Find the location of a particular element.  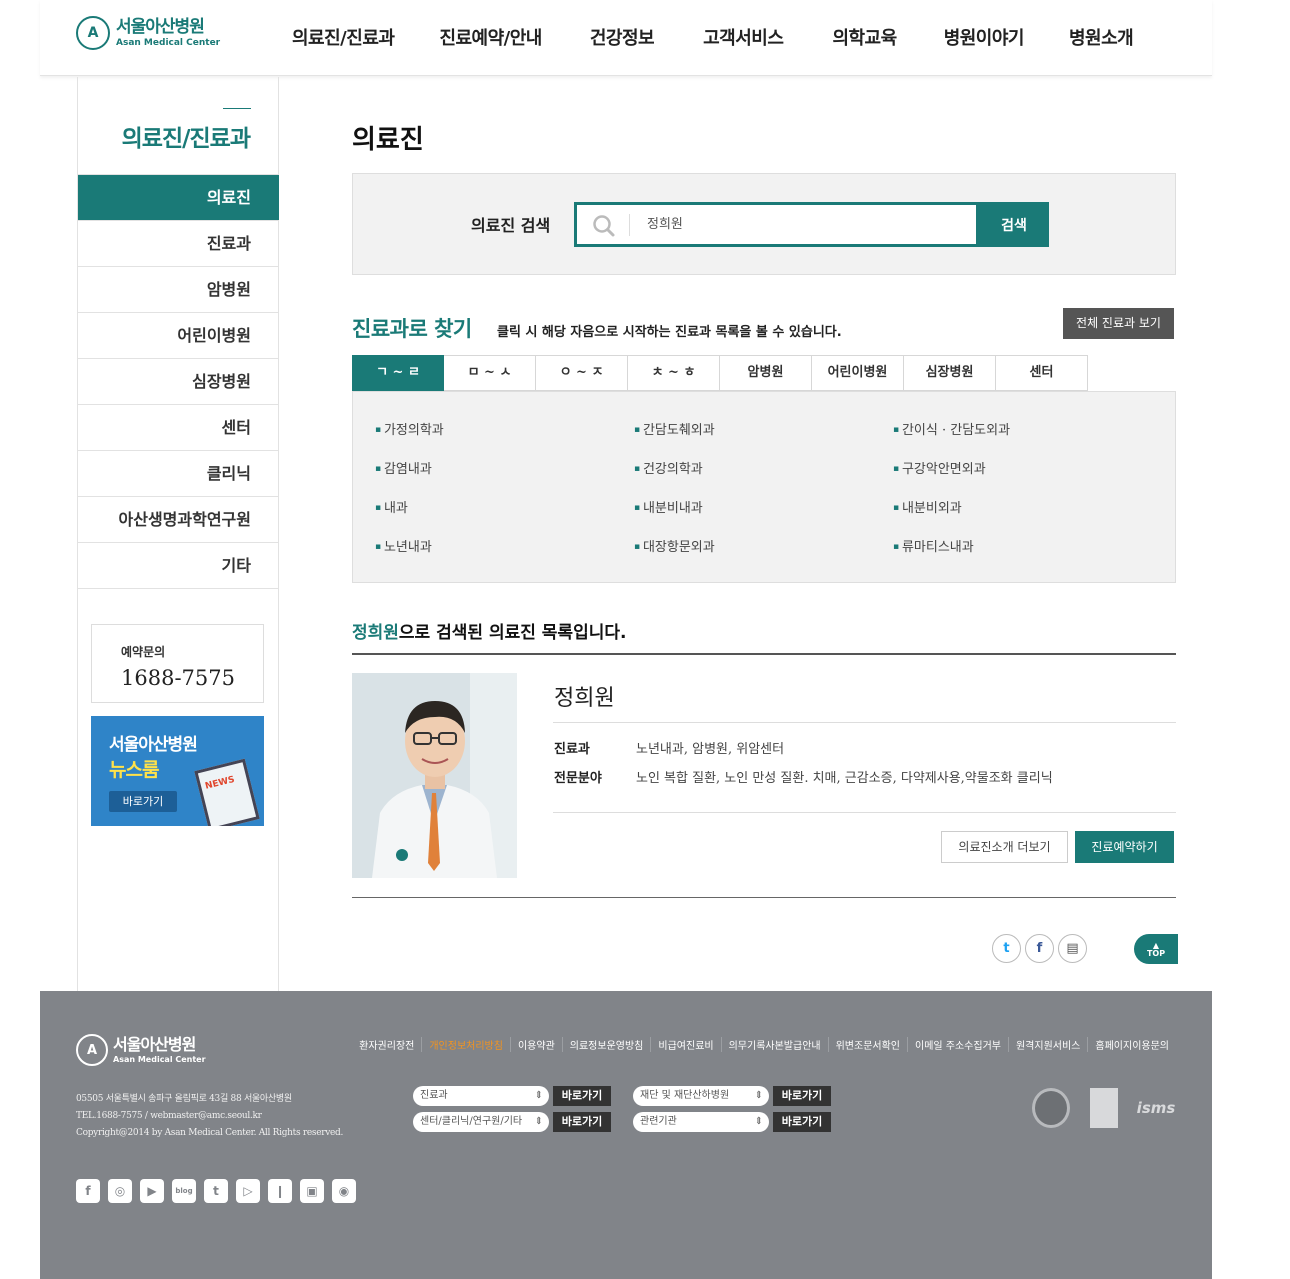

share-buttons: t f ▤ is located at coordinates (1041, 948).